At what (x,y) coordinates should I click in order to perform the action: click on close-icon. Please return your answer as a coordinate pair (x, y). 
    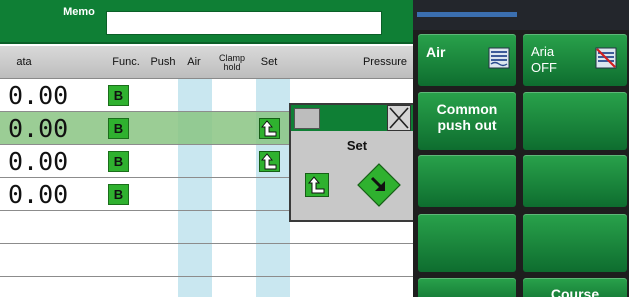
    Looking at the image, I should click on (399, 118).